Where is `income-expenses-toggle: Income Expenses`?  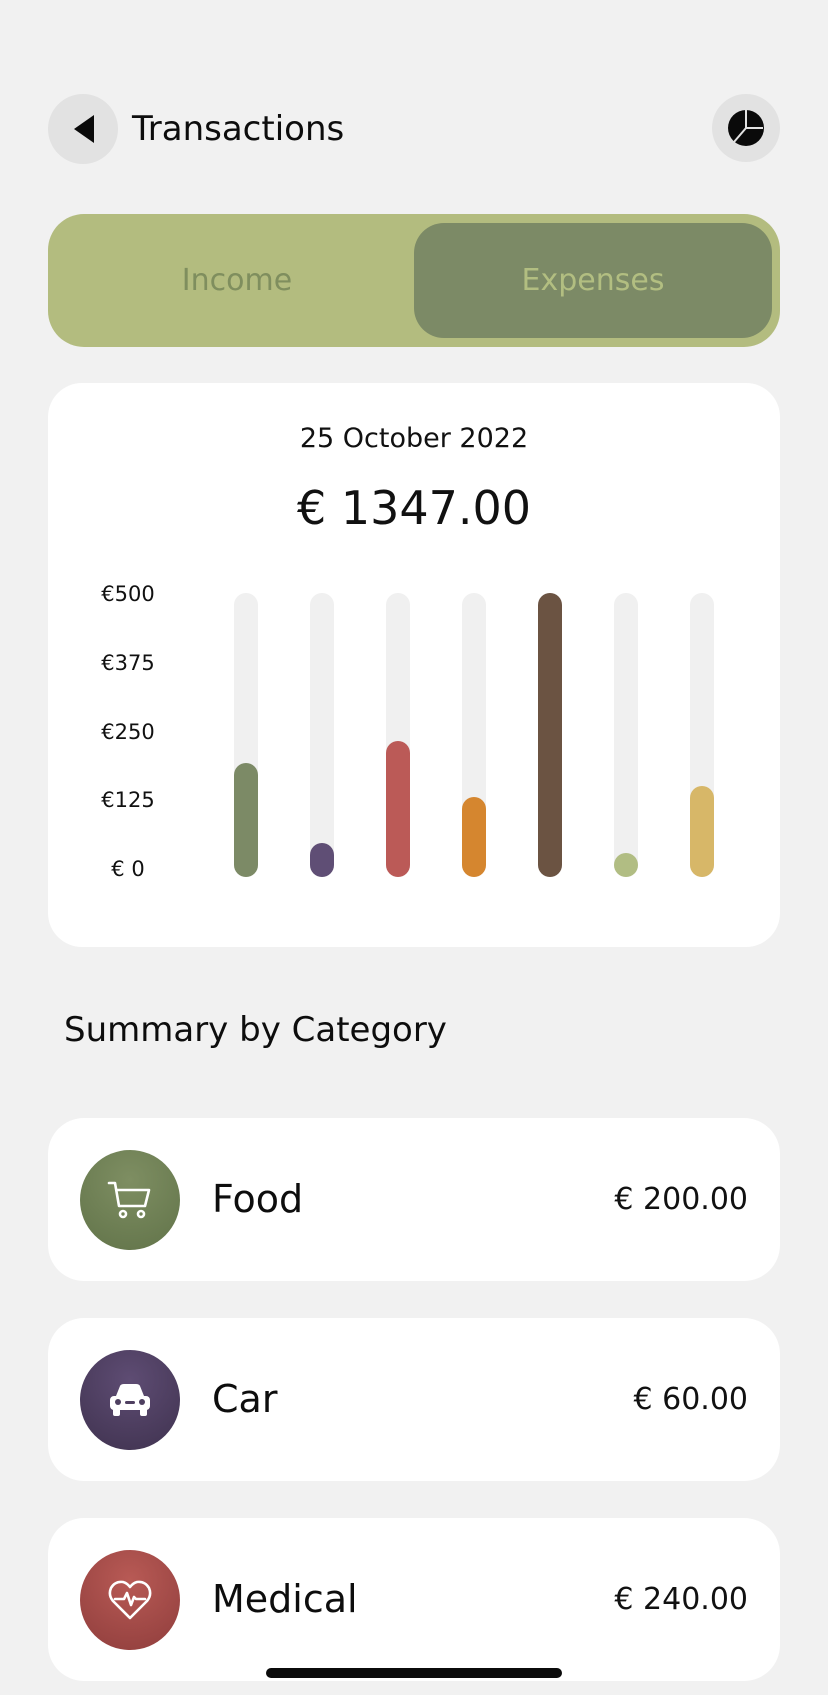
income-expenses-toggle: Income Expenses is located at coordinates (414, 280).